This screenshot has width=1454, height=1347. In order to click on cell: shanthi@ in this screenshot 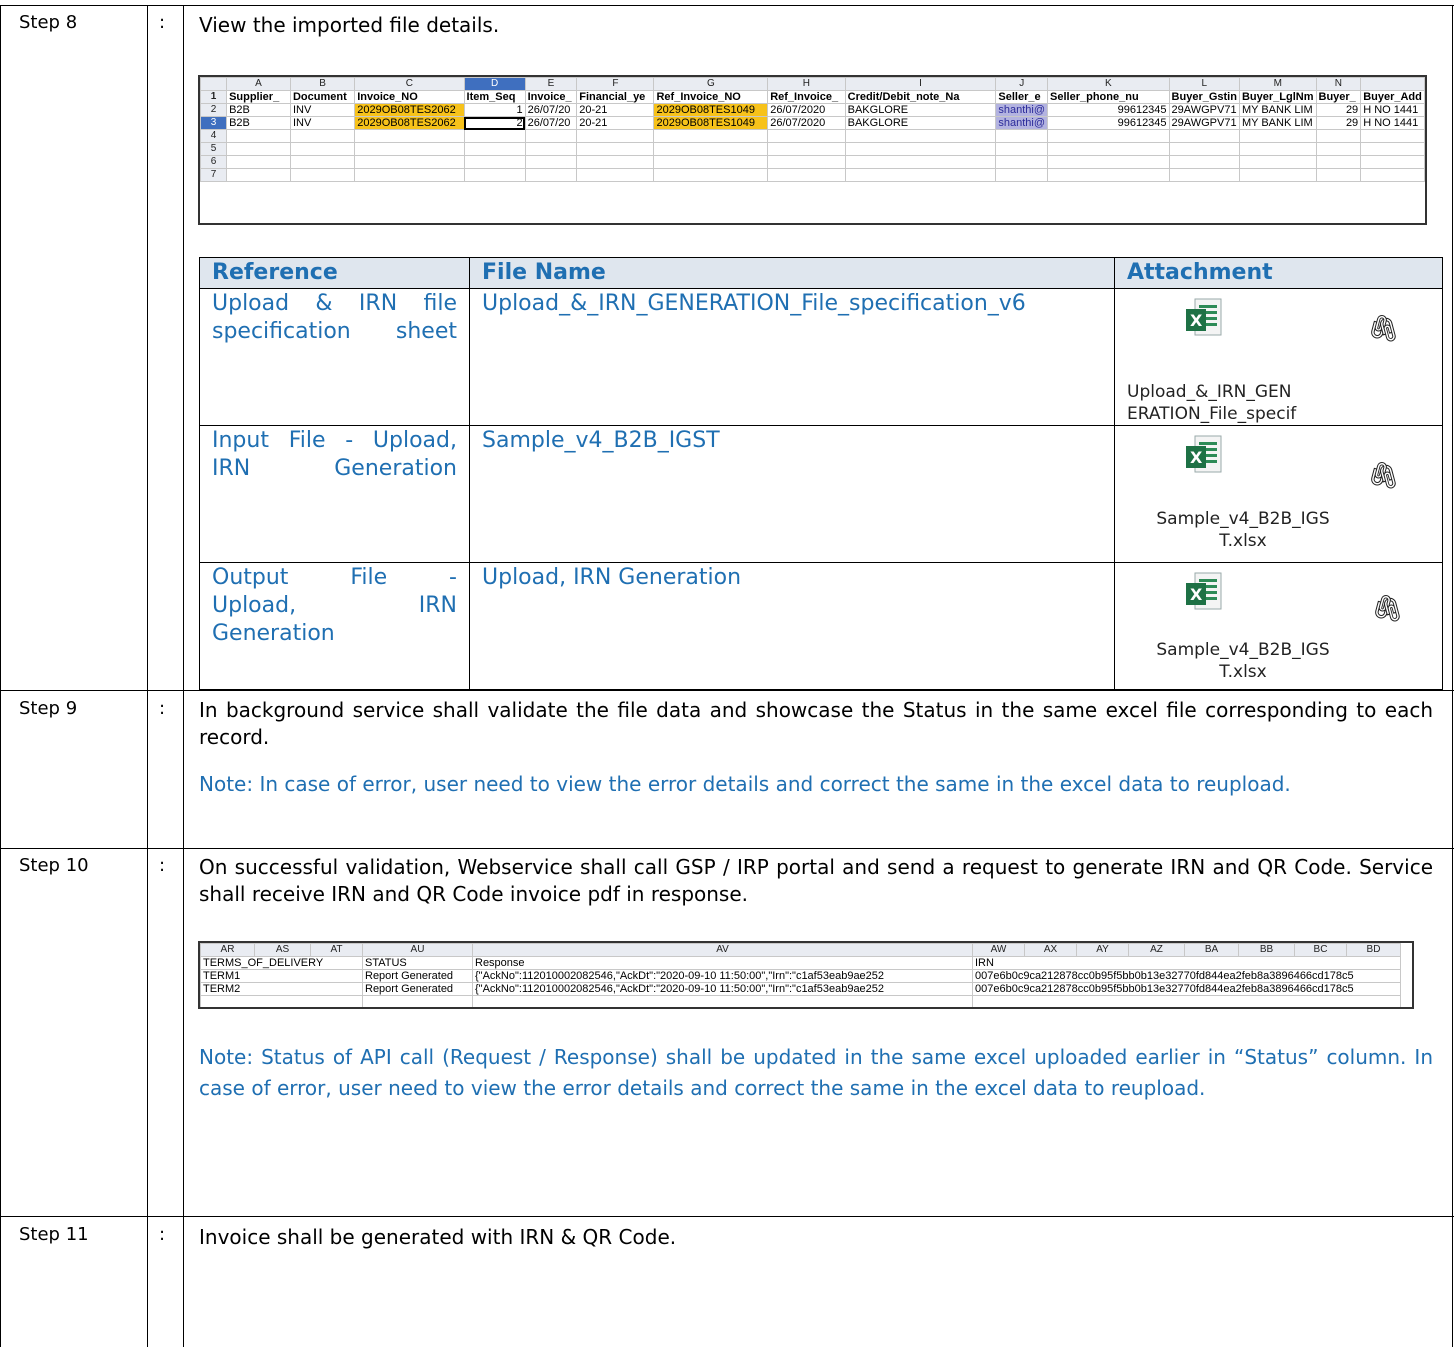, I will do `click(1022, 123)`.